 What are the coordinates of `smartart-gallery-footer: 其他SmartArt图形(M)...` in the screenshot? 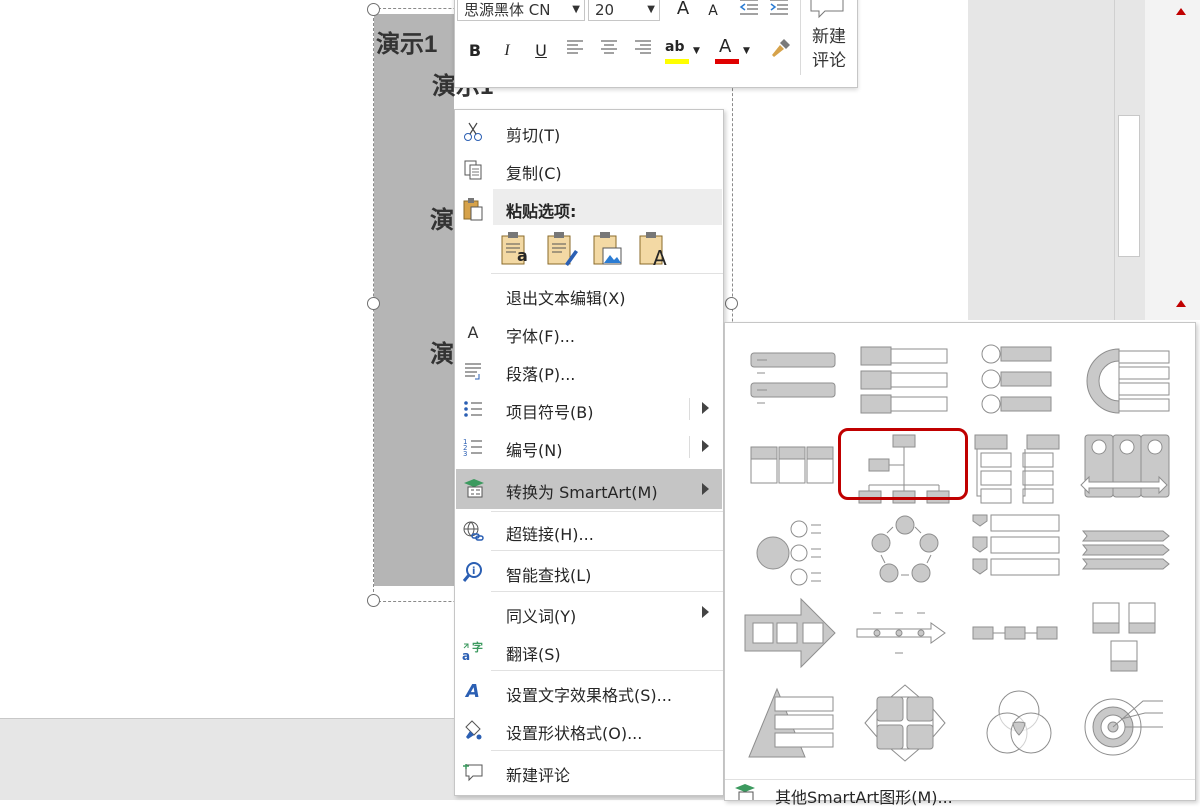 It's located at (960, 793).